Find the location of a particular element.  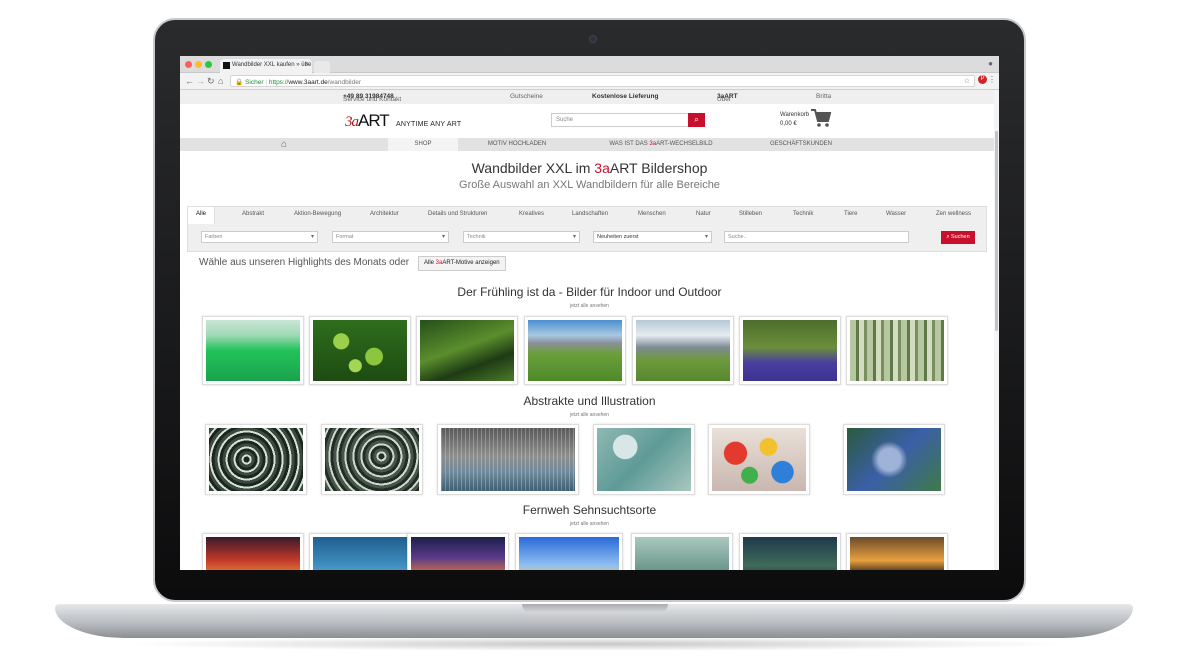

tab-close-icon: × is located at coordinates (307, 64).